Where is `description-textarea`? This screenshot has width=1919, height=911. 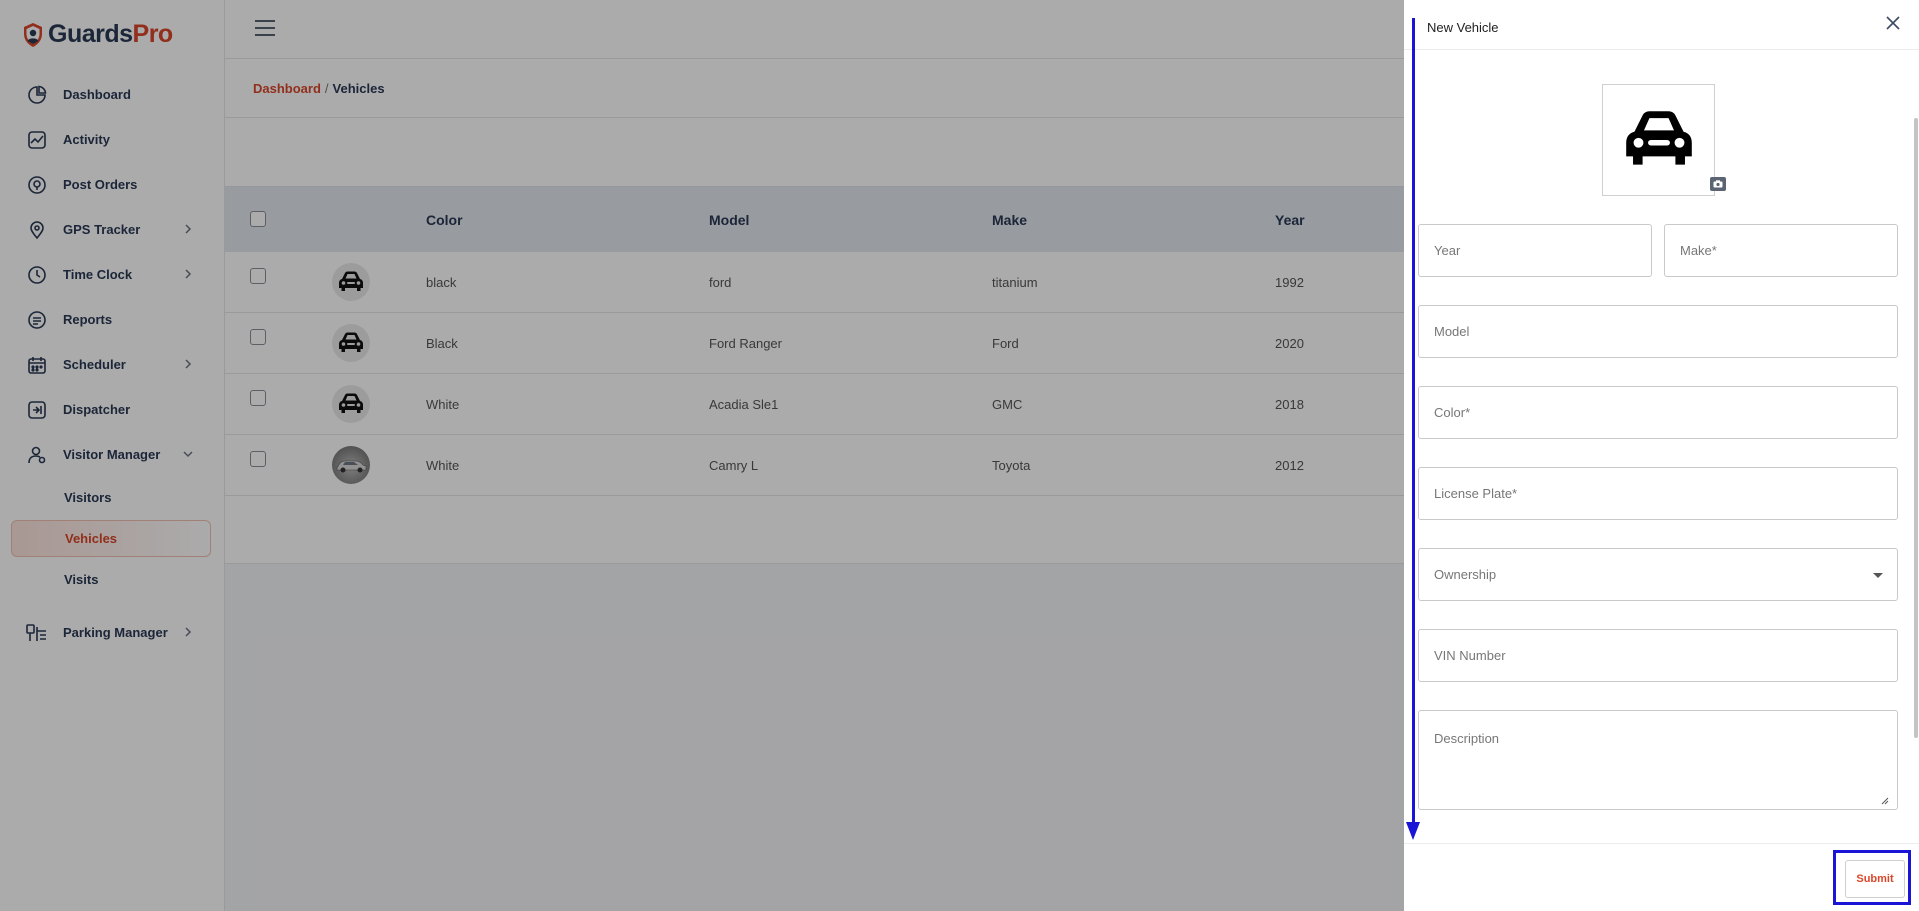 description-textarea is located at coordinates (1658, 760).